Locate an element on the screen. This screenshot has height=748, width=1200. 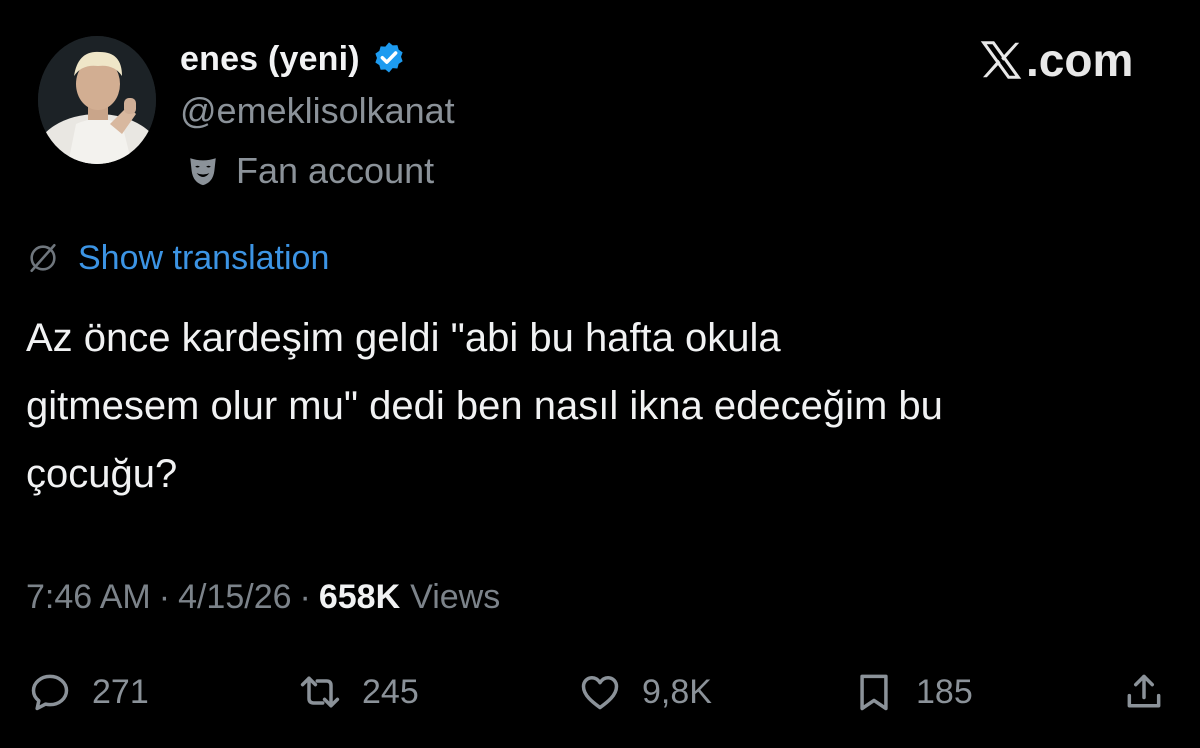
theater-mask-icon is located at coordinates (203, 172).